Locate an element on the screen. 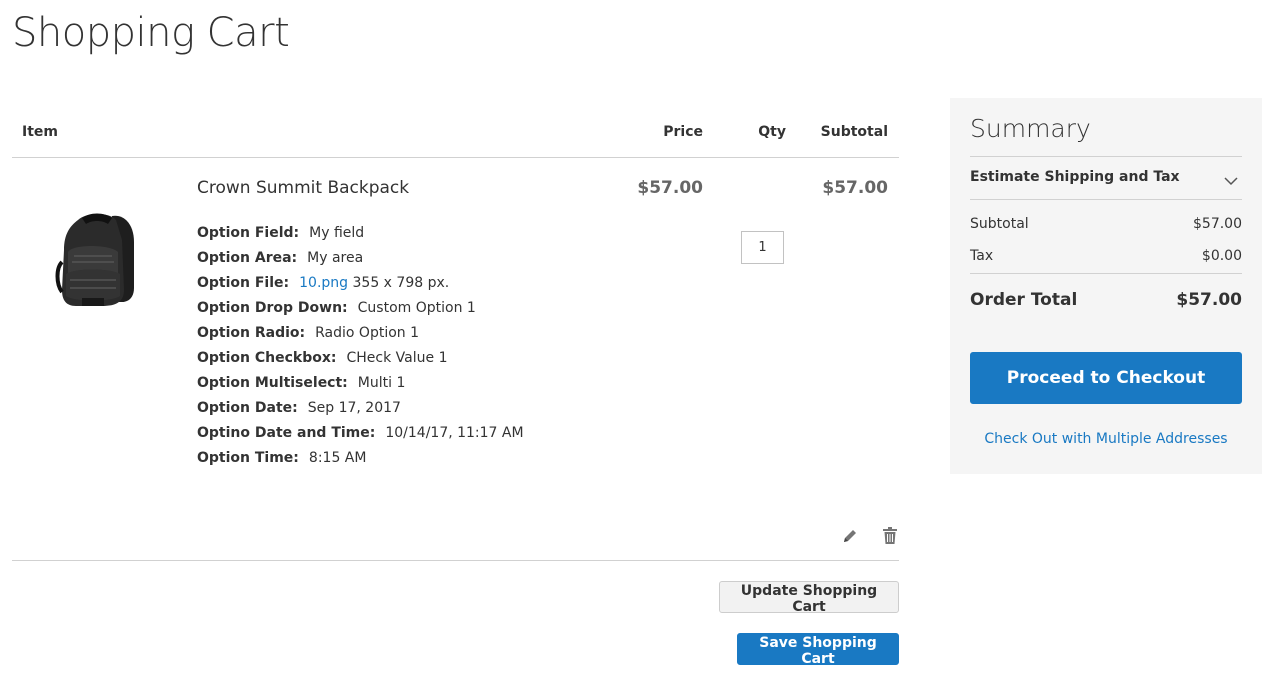 This screenshot has height=678, width=1269. tax-row: Tax $0.00 is located at coordinates (1106, 256).